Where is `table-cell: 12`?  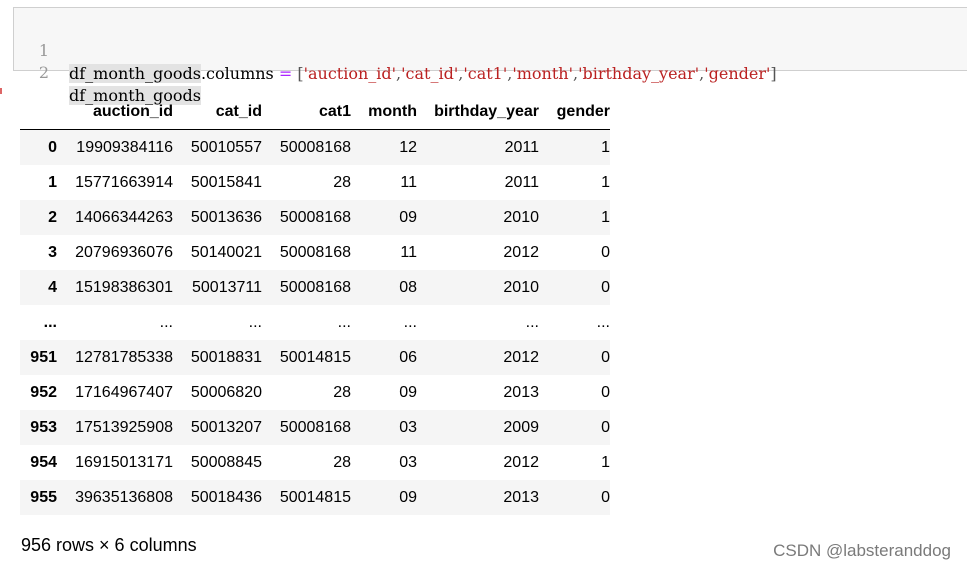 table-cell: 12 is located at coordinates (408, 147).